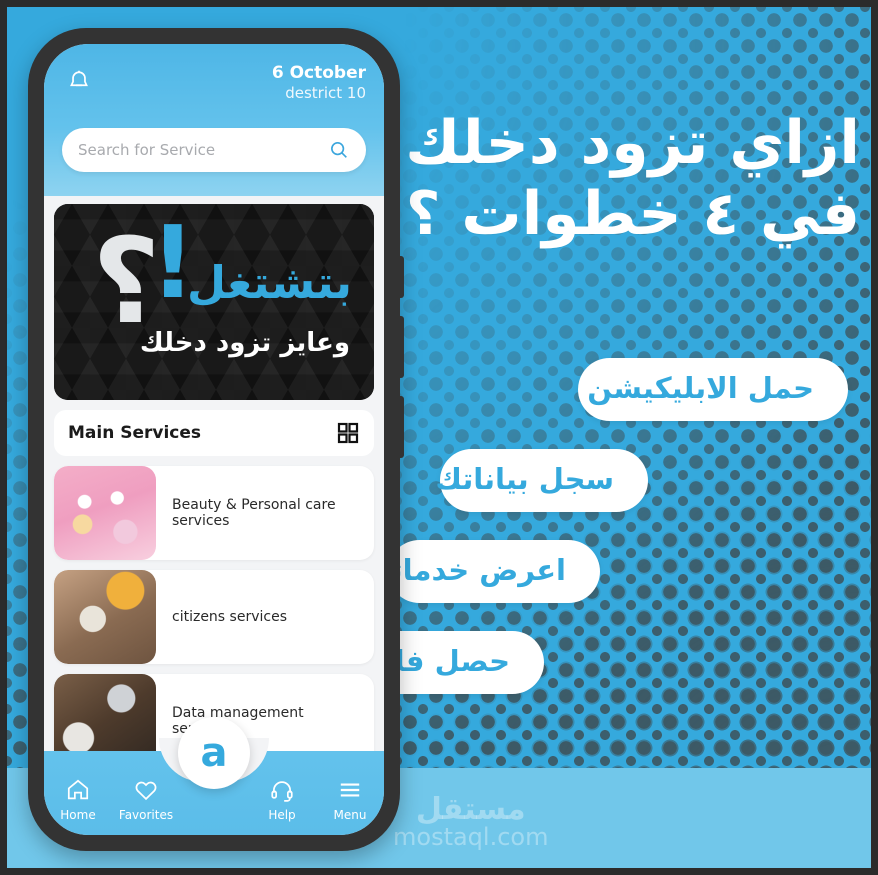 This screenshot has width=878, height=875. What do you see at coordinates (401, 277) in the screenshot?
I see `phone-silent-switch` at bounding box center [401, 277].